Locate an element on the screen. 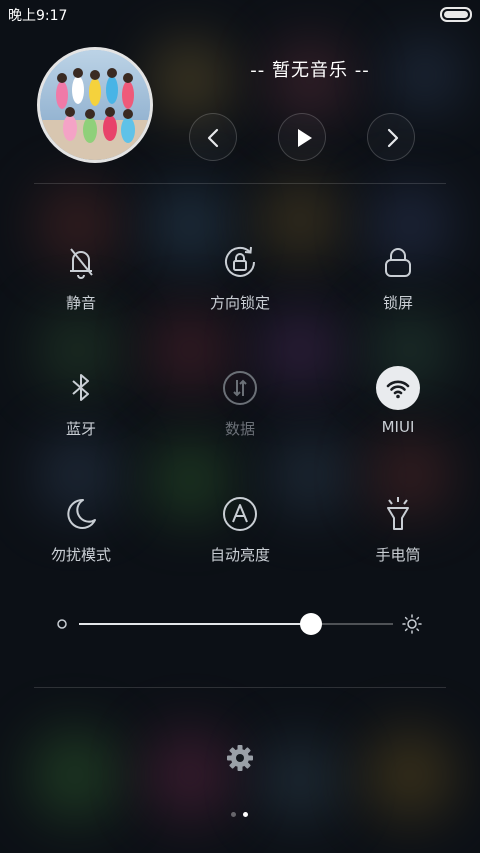 This screenshot has width=480, height=853. mobile-data-icon is located at coordinates (240, 388).